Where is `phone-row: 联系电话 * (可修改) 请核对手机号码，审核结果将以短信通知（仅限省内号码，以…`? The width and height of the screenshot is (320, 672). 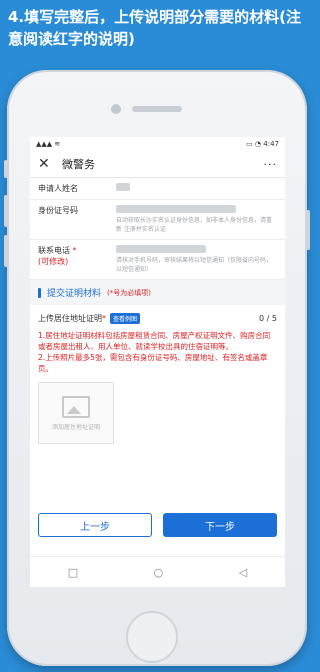
phone-row: 联系电话 * (可修改) 请核对手机号码，审核结果将以短信通知（仅限省内号码，以… is located at coordinates (157, 260).